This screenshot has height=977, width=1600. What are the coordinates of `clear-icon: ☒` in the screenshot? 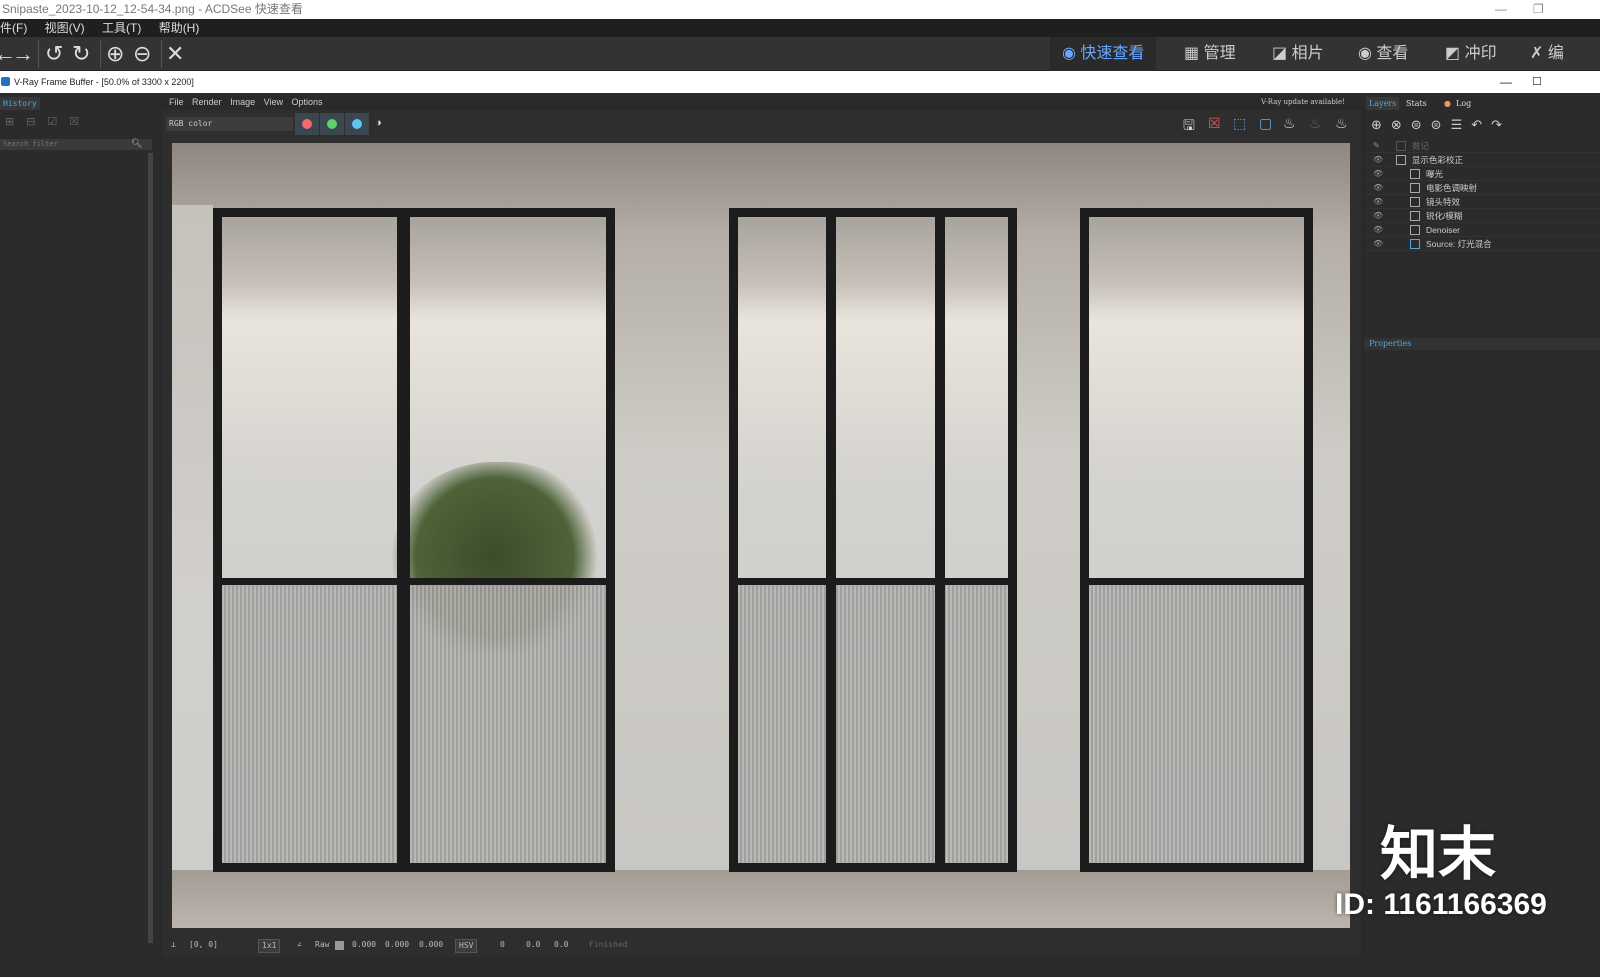 It's located at (1214, 123).